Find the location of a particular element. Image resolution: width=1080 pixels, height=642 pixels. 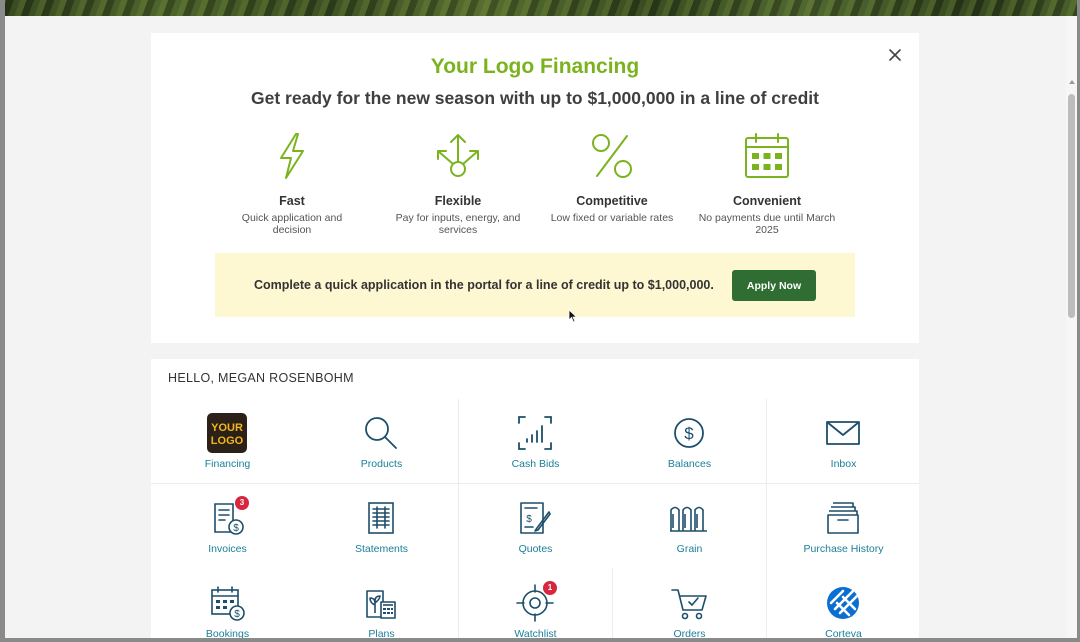

tile-cash-bids: Cash Bids is located at coordinates (535, 441).